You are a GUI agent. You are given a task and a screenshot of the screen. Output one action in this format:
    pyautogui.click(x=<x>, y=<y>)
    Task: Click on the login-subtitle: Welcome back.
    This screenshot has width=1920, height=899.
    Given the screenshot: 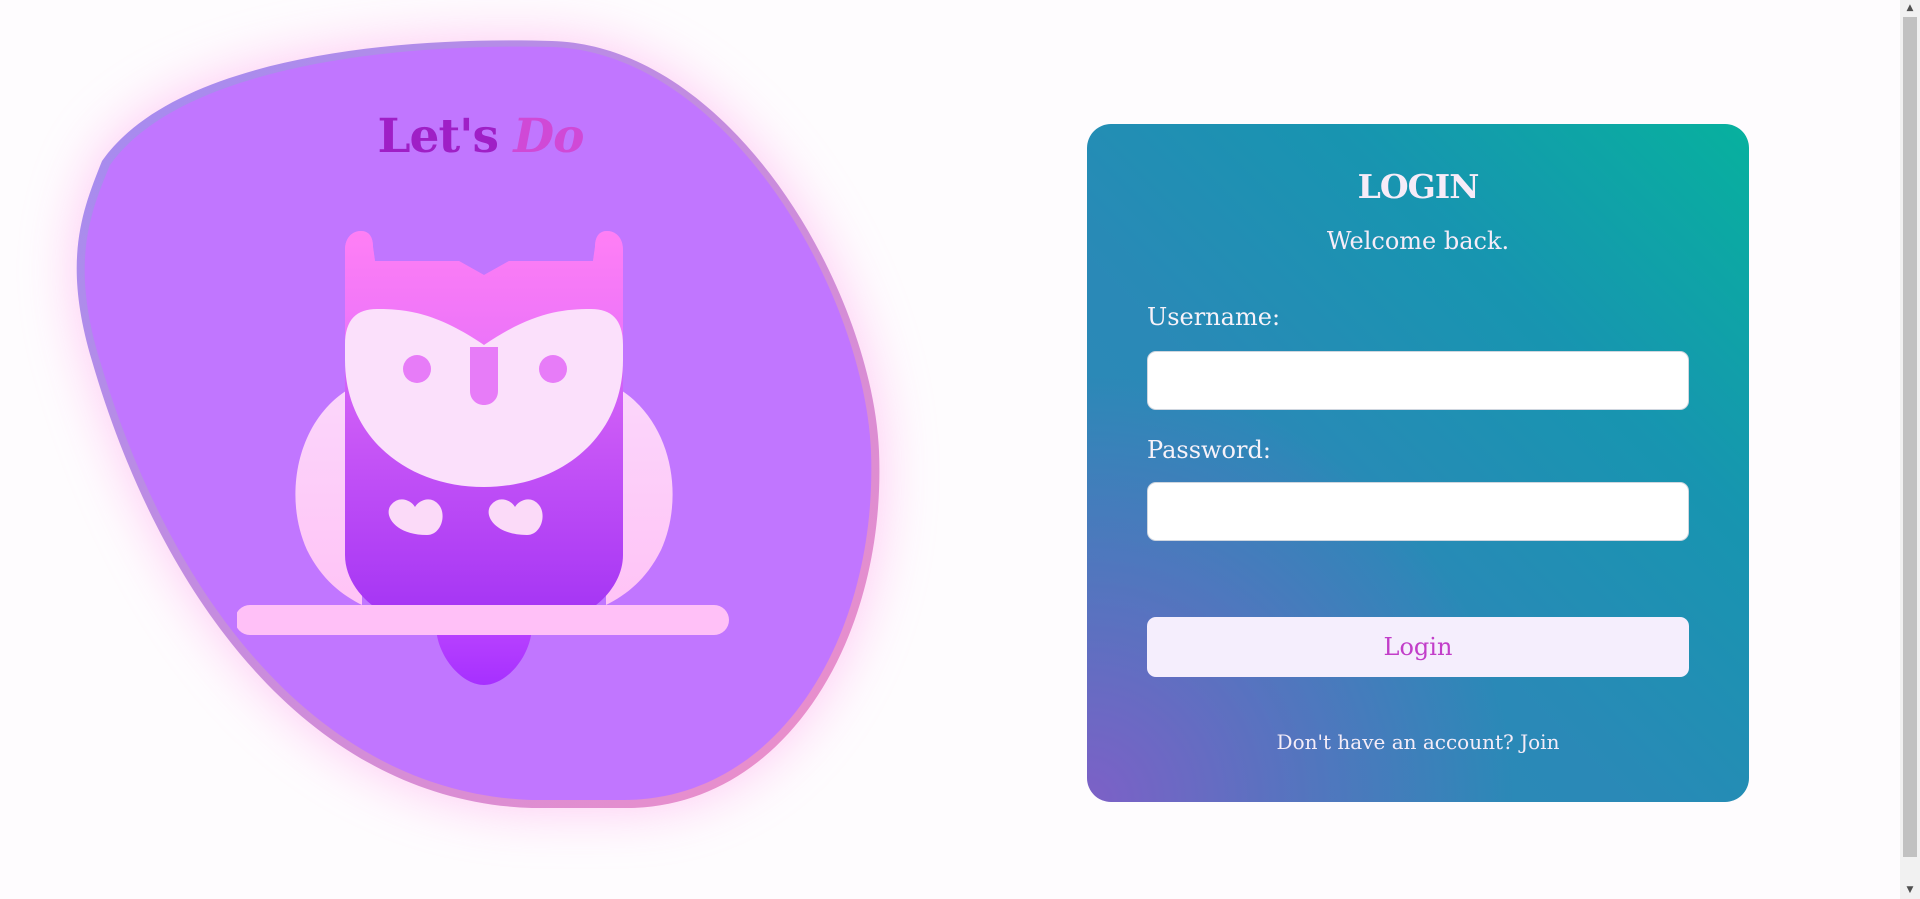 What is the action you would take?
    pyautogui.click(x=1418, y=241)
    